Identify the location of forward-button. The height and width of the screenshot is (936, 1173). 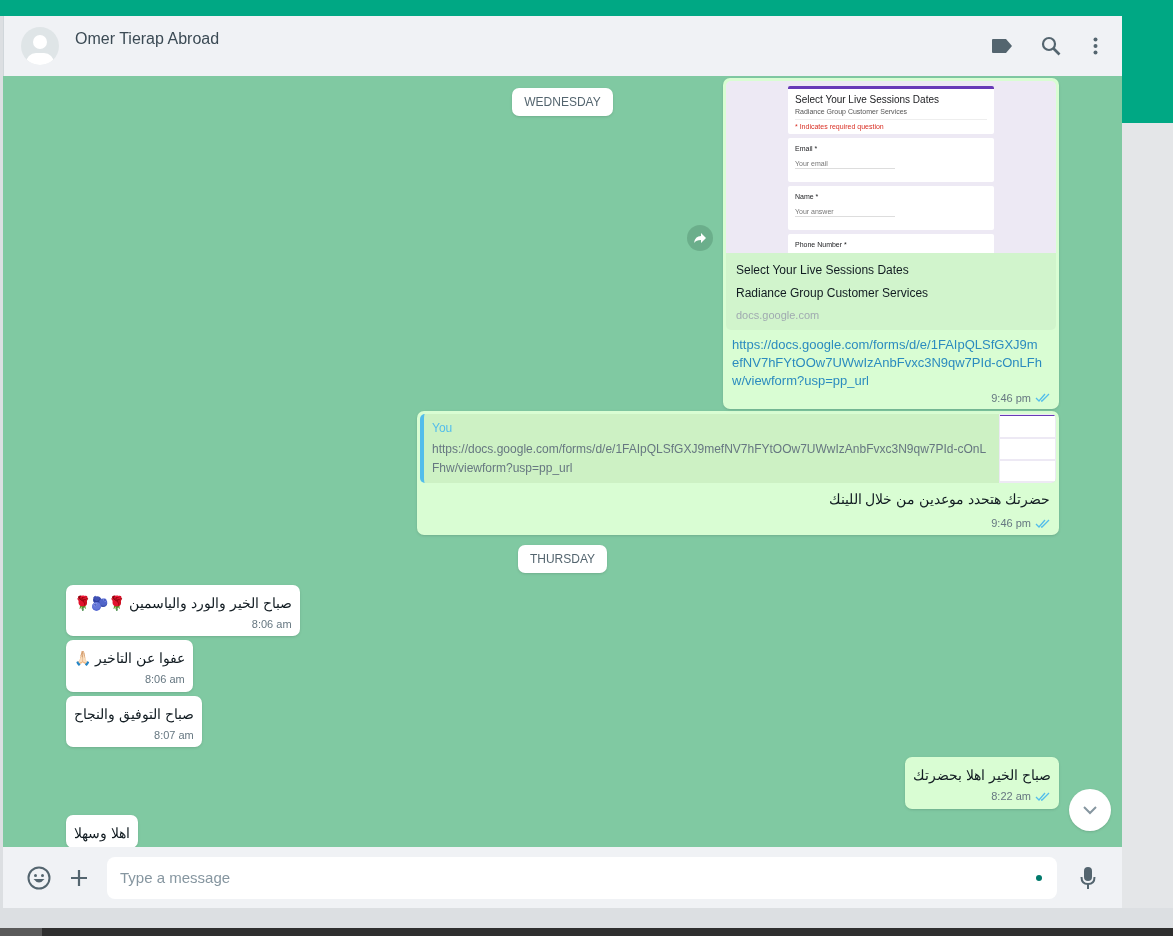
(700, 238).